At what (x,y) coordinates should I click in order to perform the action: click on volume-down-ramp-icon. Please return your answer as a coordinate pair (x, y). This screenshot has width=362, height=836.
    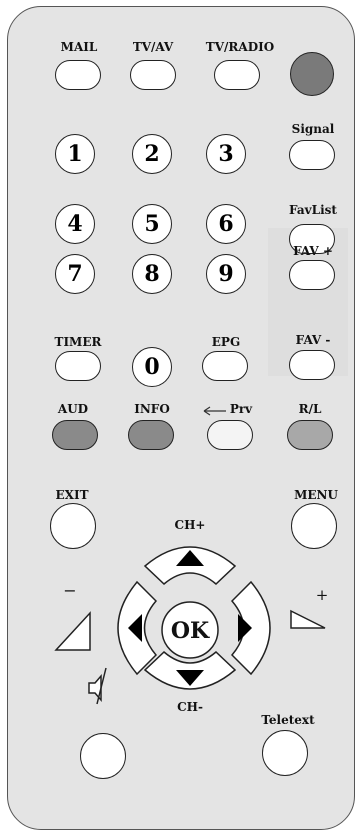
    Looking at the image, I should click on (72, 631).